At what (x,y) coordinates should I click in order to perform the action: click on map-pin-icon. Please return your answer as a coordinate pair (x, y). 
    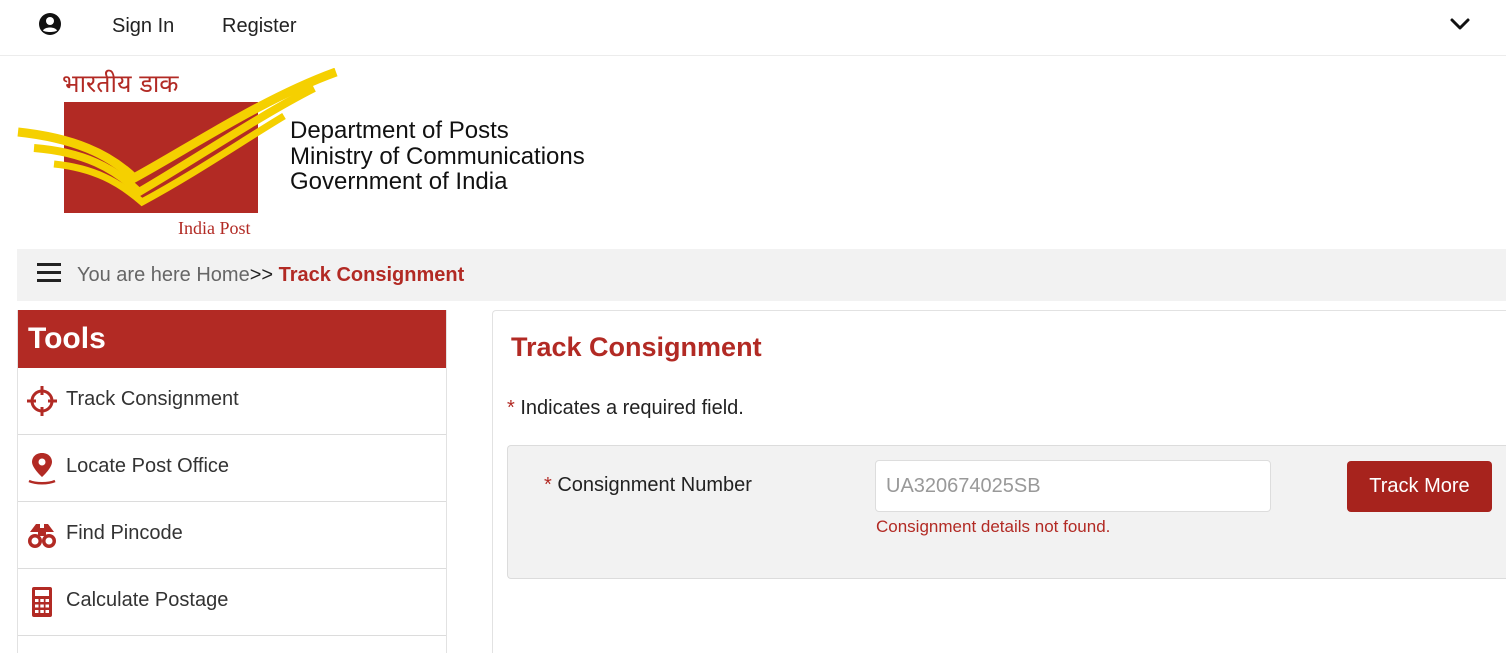
    Looking at the image, I should click on (42, 469).